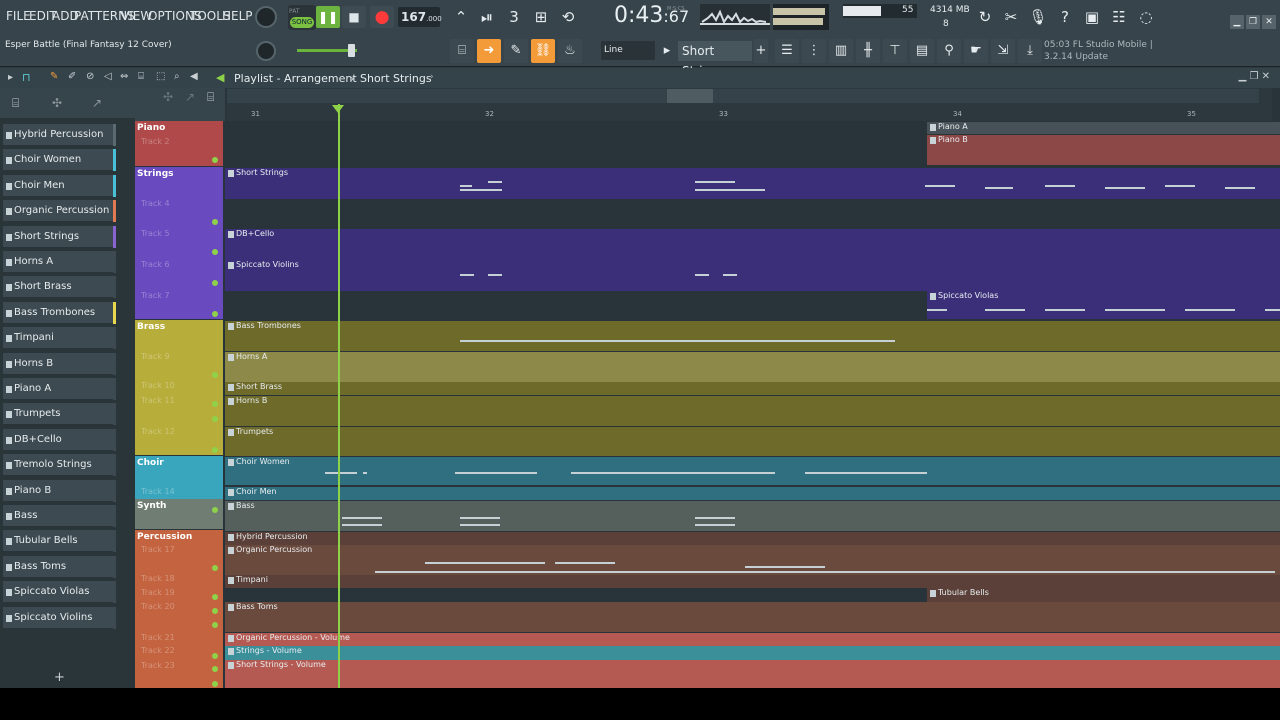  What do you see at coordinates (814, 51) in the screenshot?
I see `piano-roll-window-icon: ⋮` at bounding box center [814, 51].